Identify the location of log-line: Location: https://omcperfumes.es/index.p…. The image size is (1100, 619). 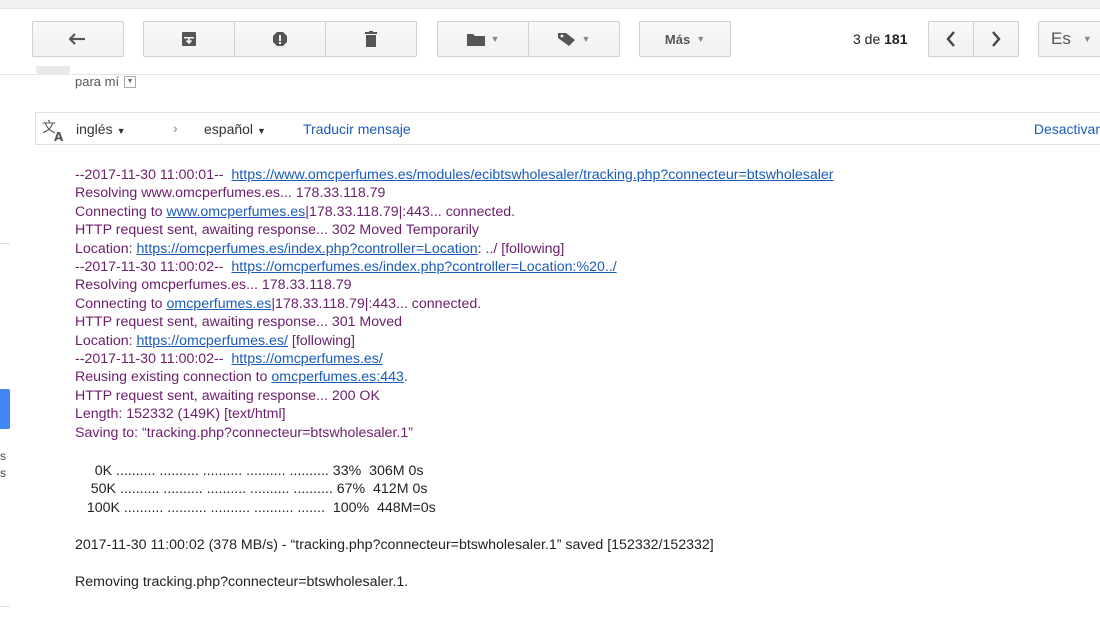
(454, 249).